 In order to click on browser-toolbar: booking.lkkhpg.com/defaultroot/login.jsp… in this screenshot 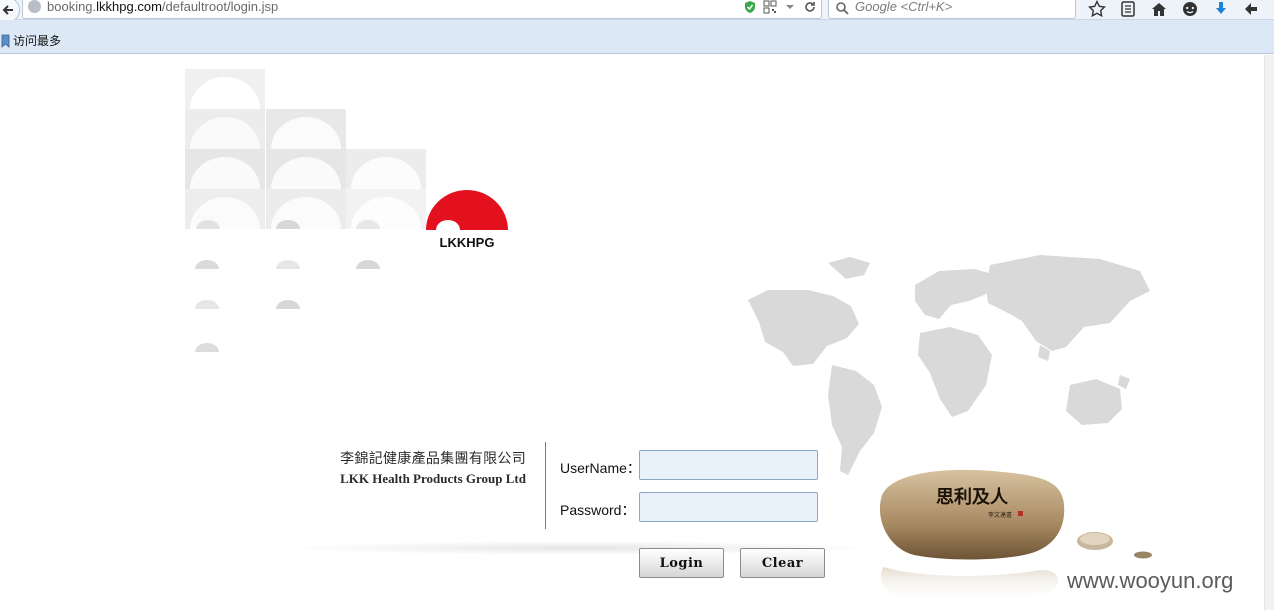, I will do `click(637, 11)`.